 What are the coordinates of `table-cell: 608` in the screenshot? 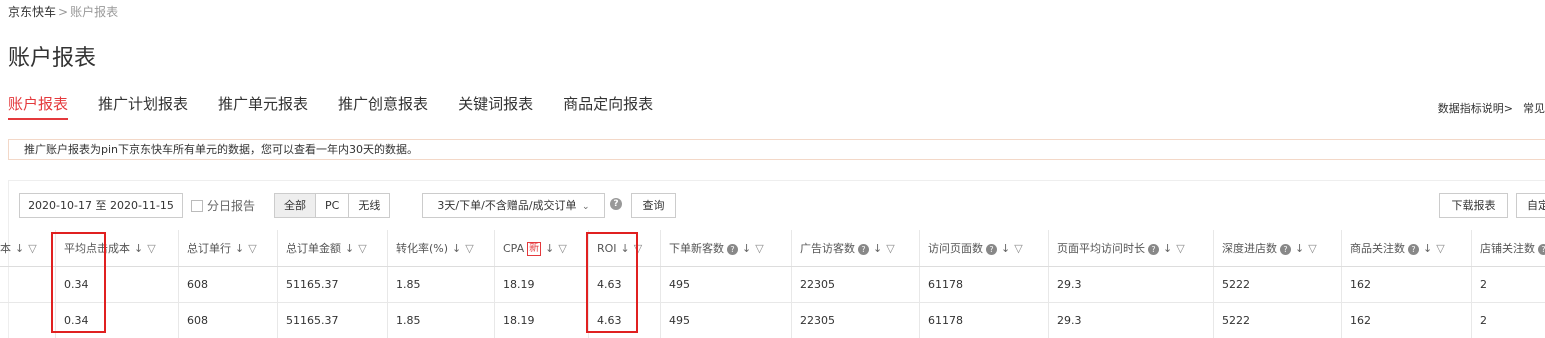 It's located at (227, 284).